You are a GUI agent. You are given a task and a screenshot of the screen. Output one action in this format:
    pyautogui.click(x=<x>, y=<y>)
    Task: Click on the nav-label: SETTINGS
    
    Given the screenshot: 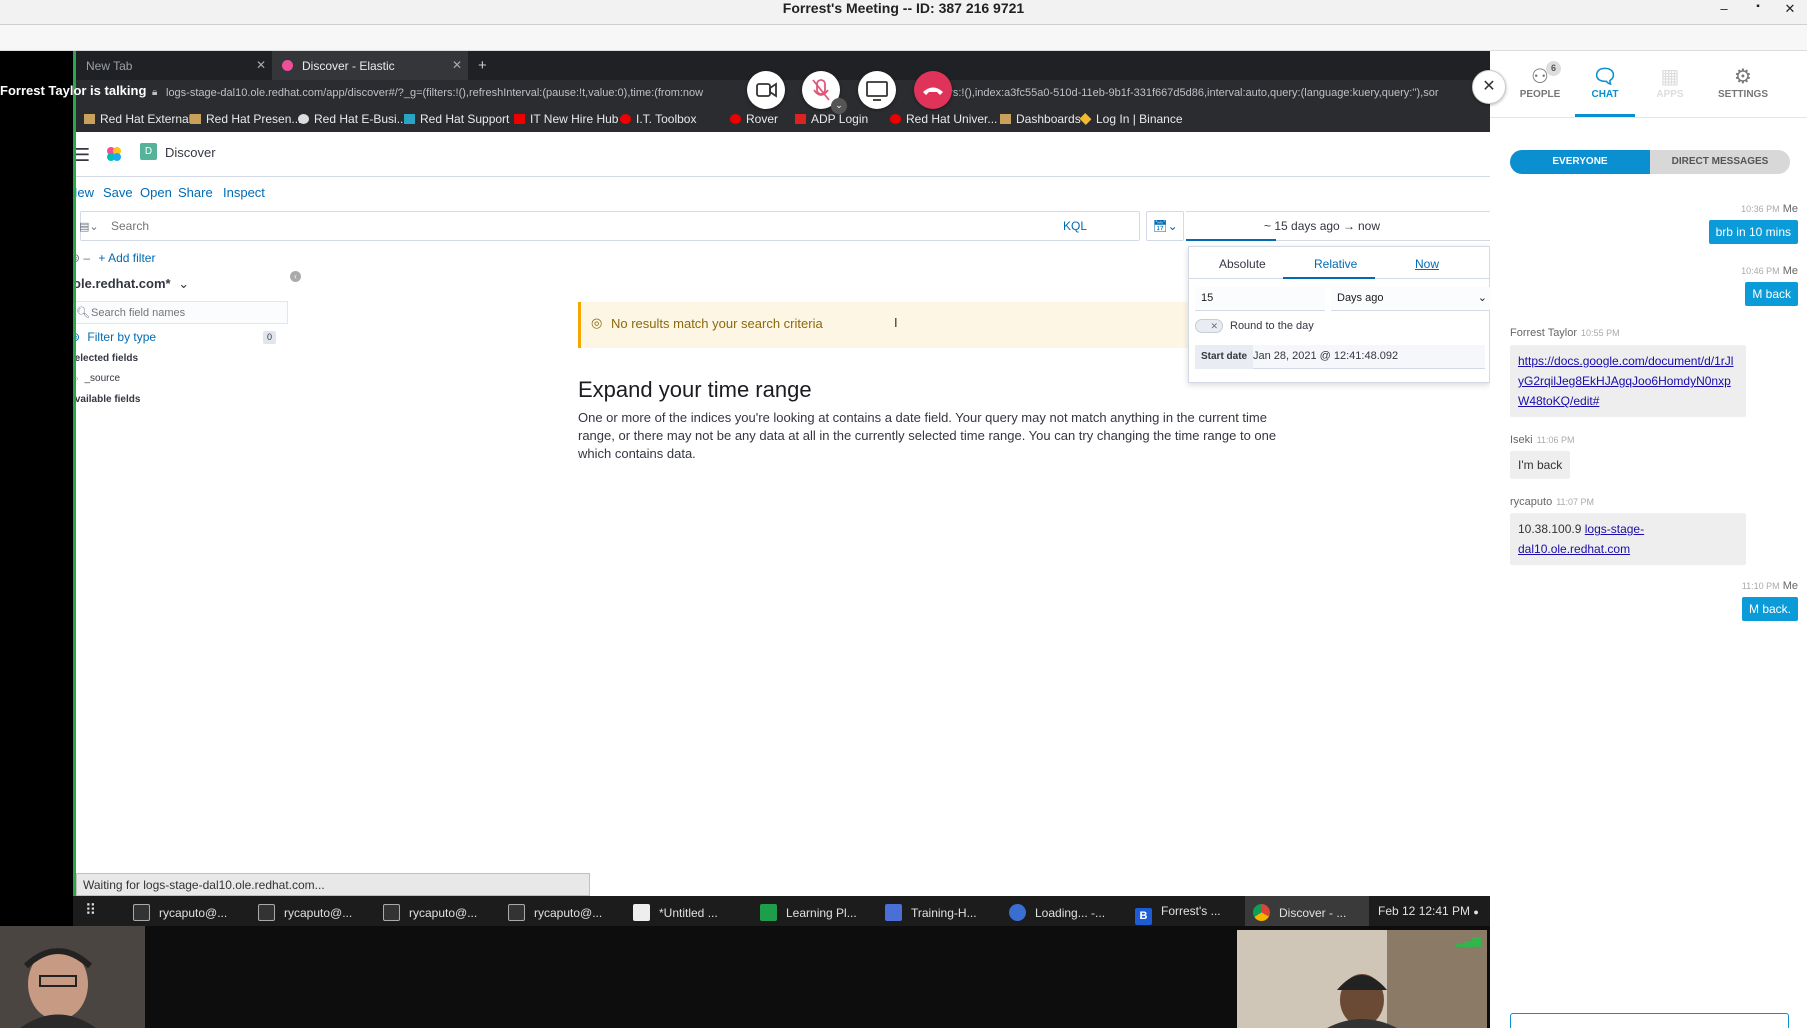 What is the action you would take?
    pyautogui.click(x=1742, y=94)
    